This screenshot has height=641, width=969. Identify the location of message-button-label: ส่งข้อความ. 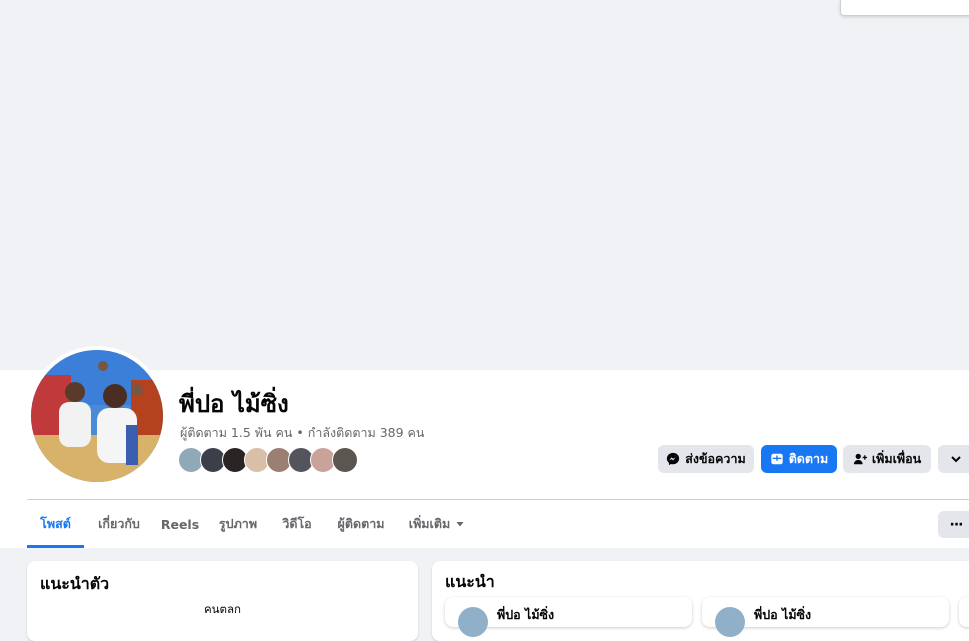
(715, 458).